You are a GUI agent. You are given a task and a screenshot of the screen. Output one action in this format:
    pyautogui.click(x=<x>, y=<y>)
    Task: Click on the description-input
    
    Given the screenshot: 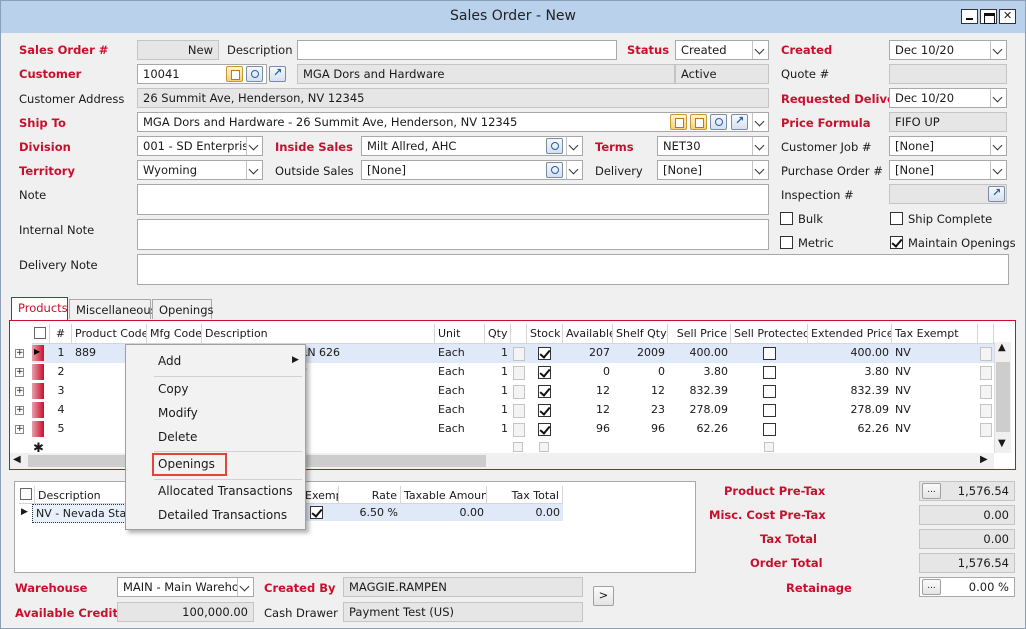 What is the action you would take?
    pyautogui.click(x=457, y=50)
    